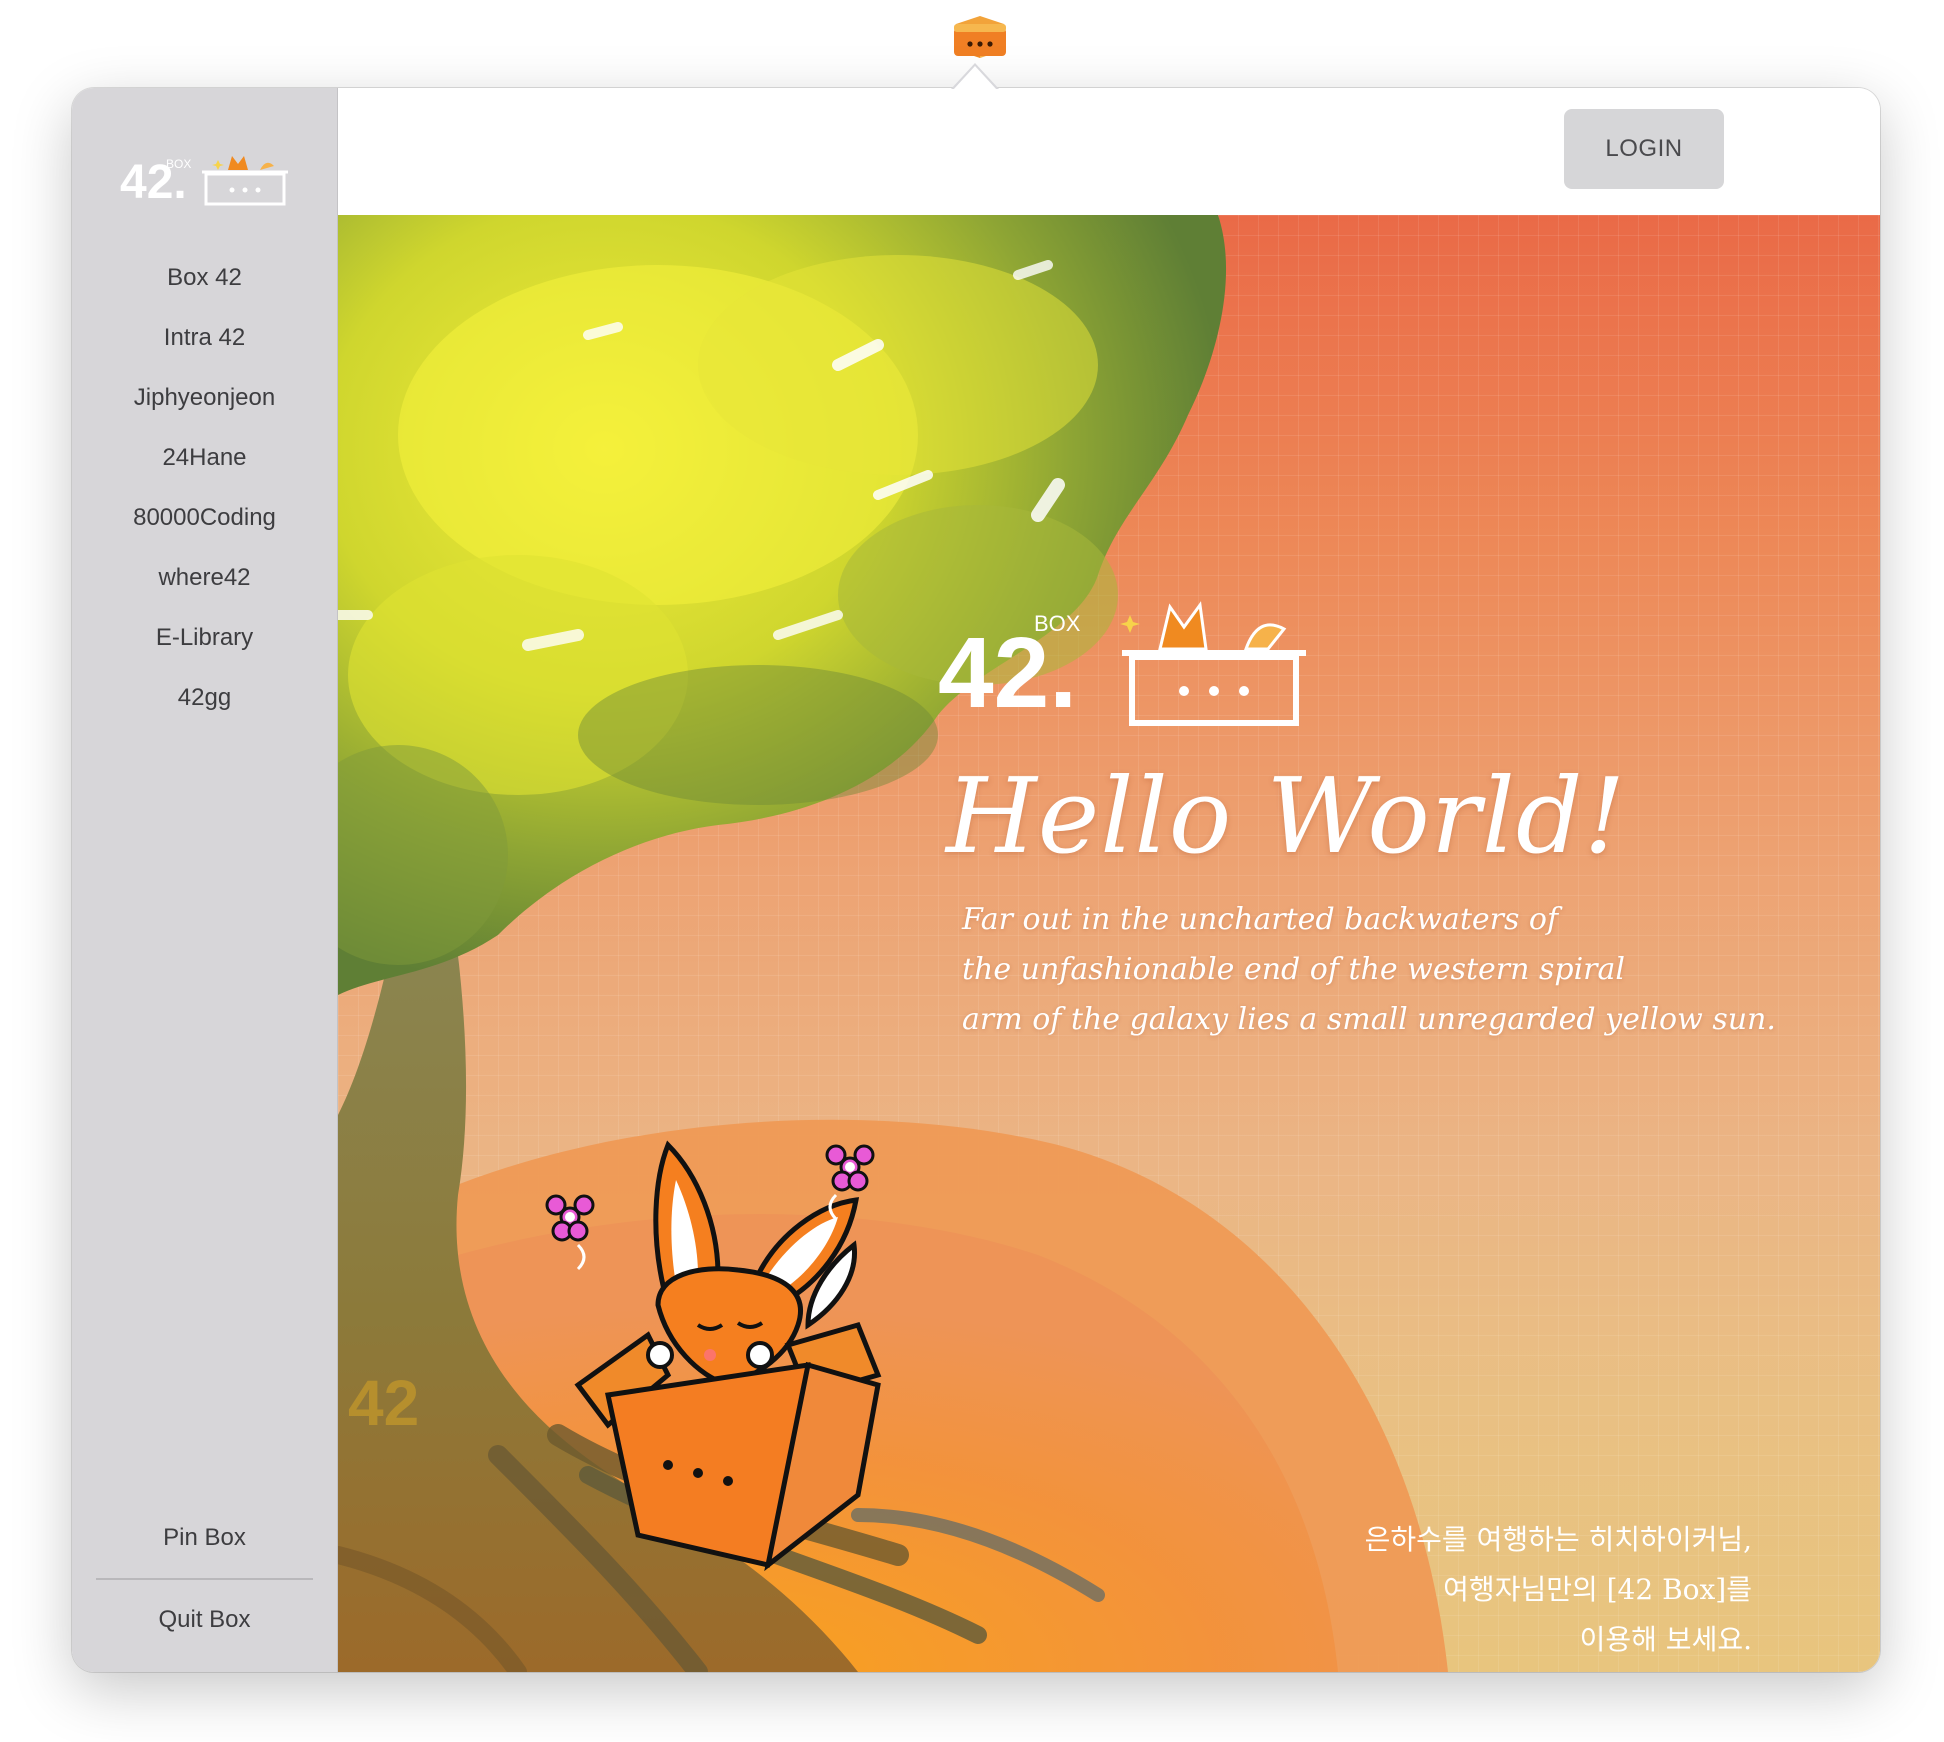  I want to click on hero-title: Hello World!, so click(1286, 816).